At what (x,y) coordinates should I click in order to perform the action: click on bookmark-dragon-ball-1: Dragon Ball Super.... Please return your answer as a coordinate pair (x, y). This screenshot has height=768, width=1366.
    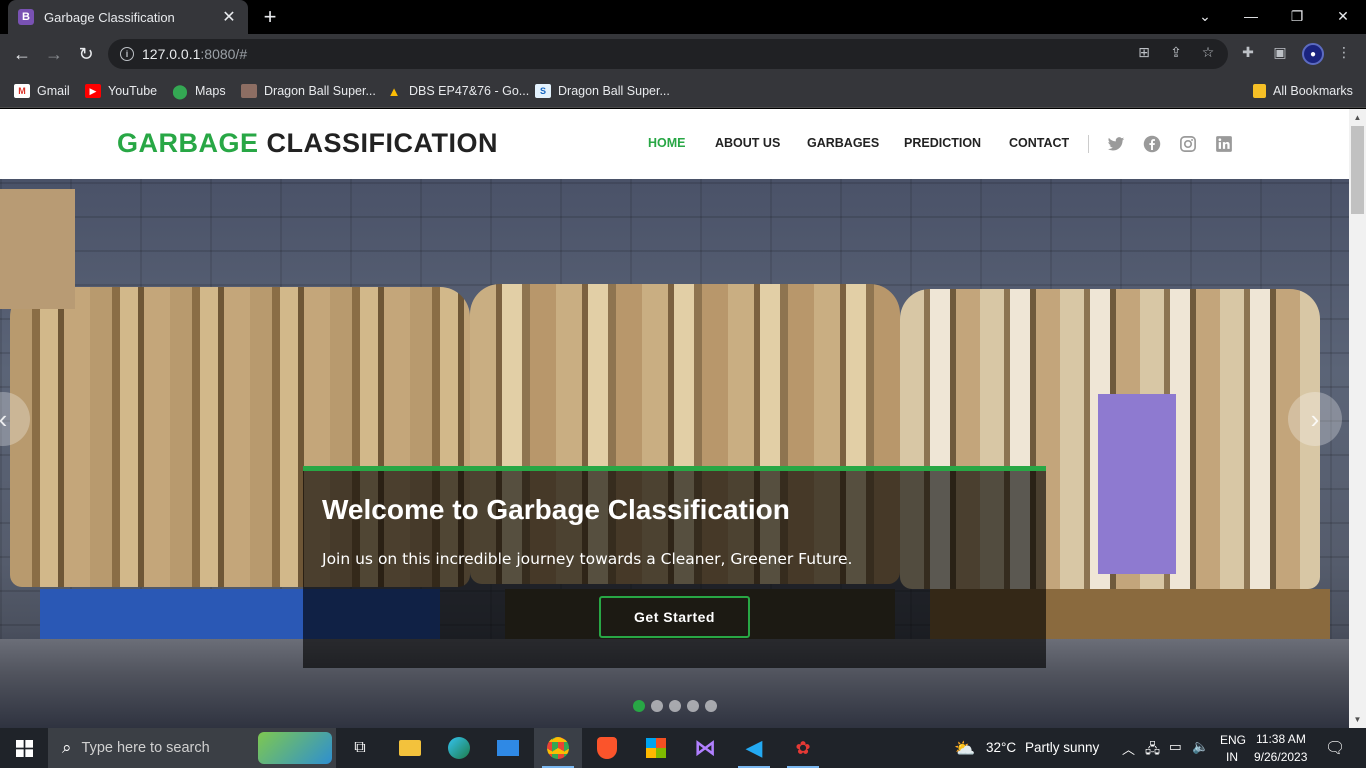
    Looking at the image, I should click on (308, 91).